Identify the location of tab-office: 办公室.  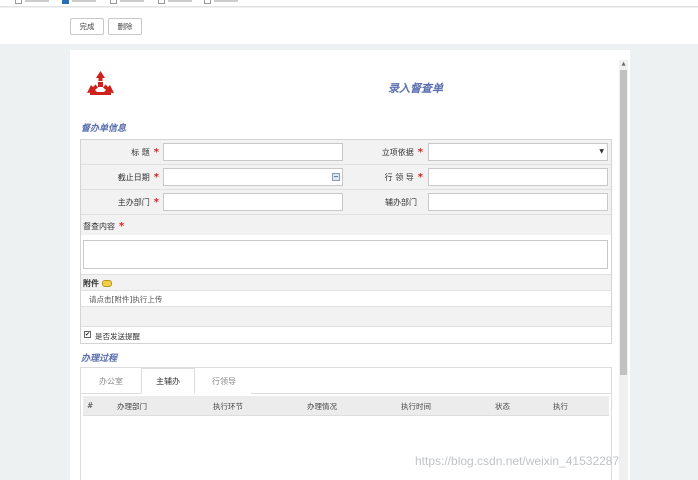
(111, 381).